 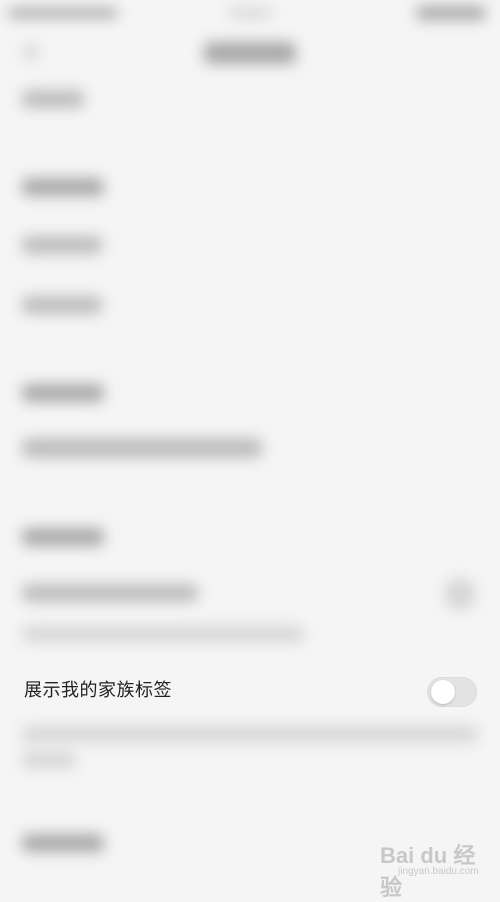 I want to click on baidu-jingyan-watermark: Bai du 经验 jingyan.baidu.com, so click(x=437, y=866).